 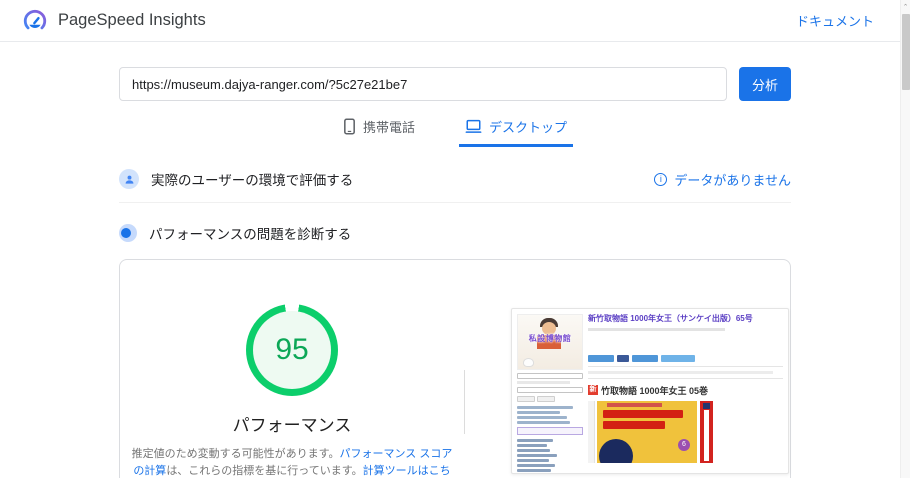 I want to click on thumb-category-links, so click(x=550, y=455).